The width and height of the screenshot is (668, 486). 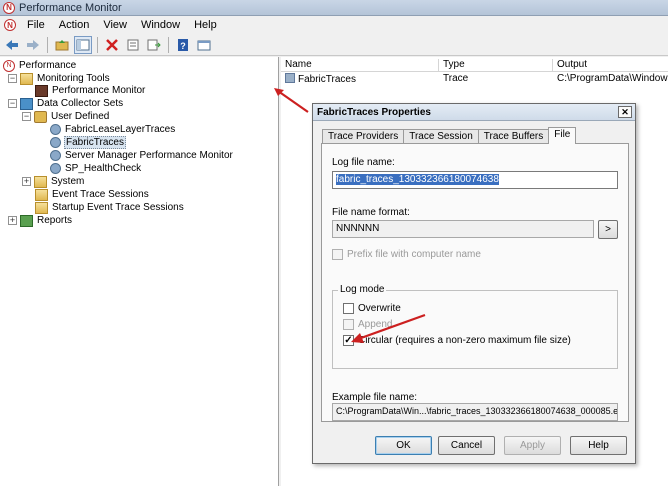 I want to click on forward-icon, so click(x=33, y=45).